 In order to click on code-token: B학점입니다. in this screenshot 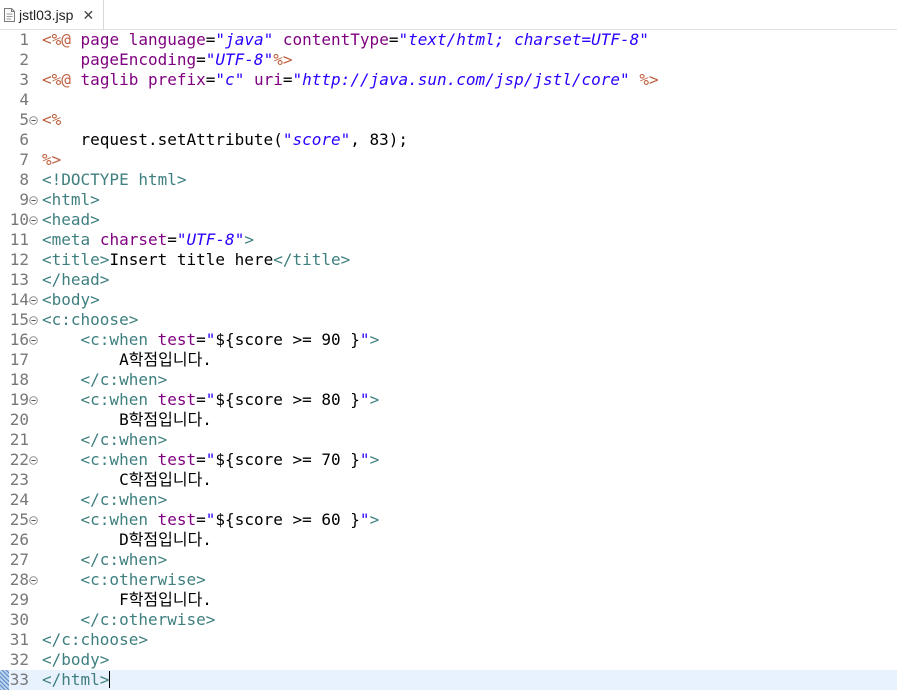, I will do `click(127, 419)`.